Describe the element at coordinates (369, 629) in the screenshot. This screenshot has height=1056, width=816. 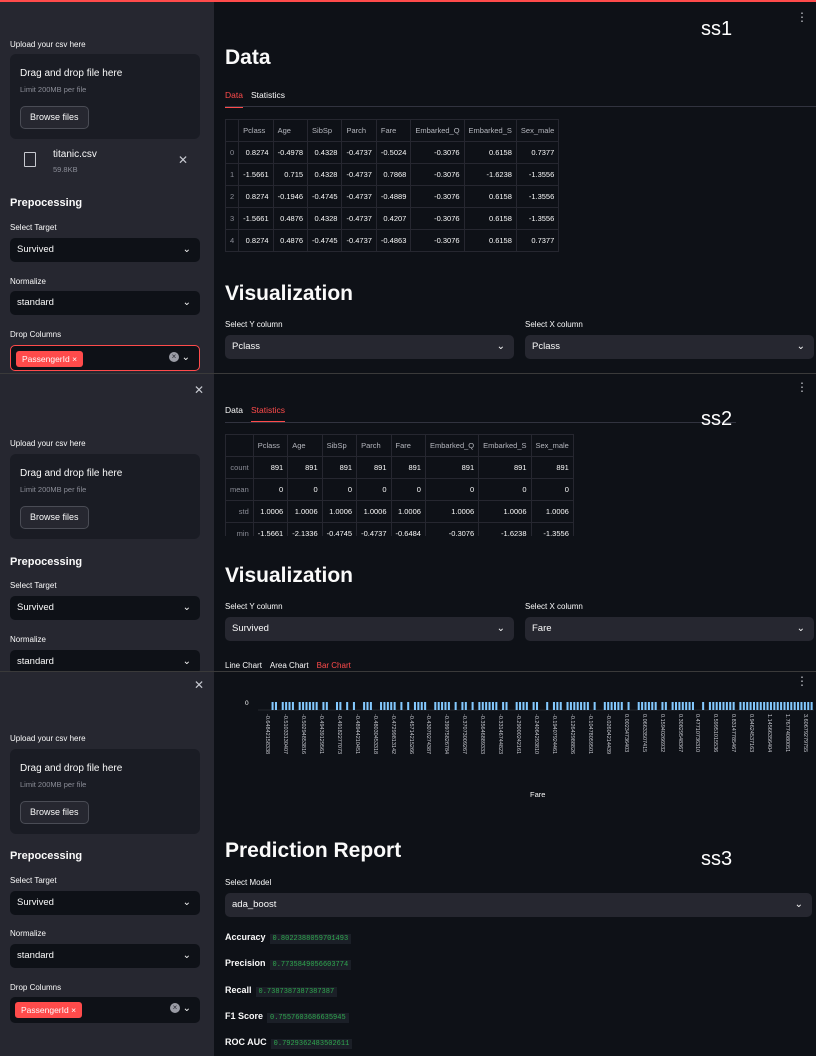
I see `y-column-select: Survived ⌄` at that location.